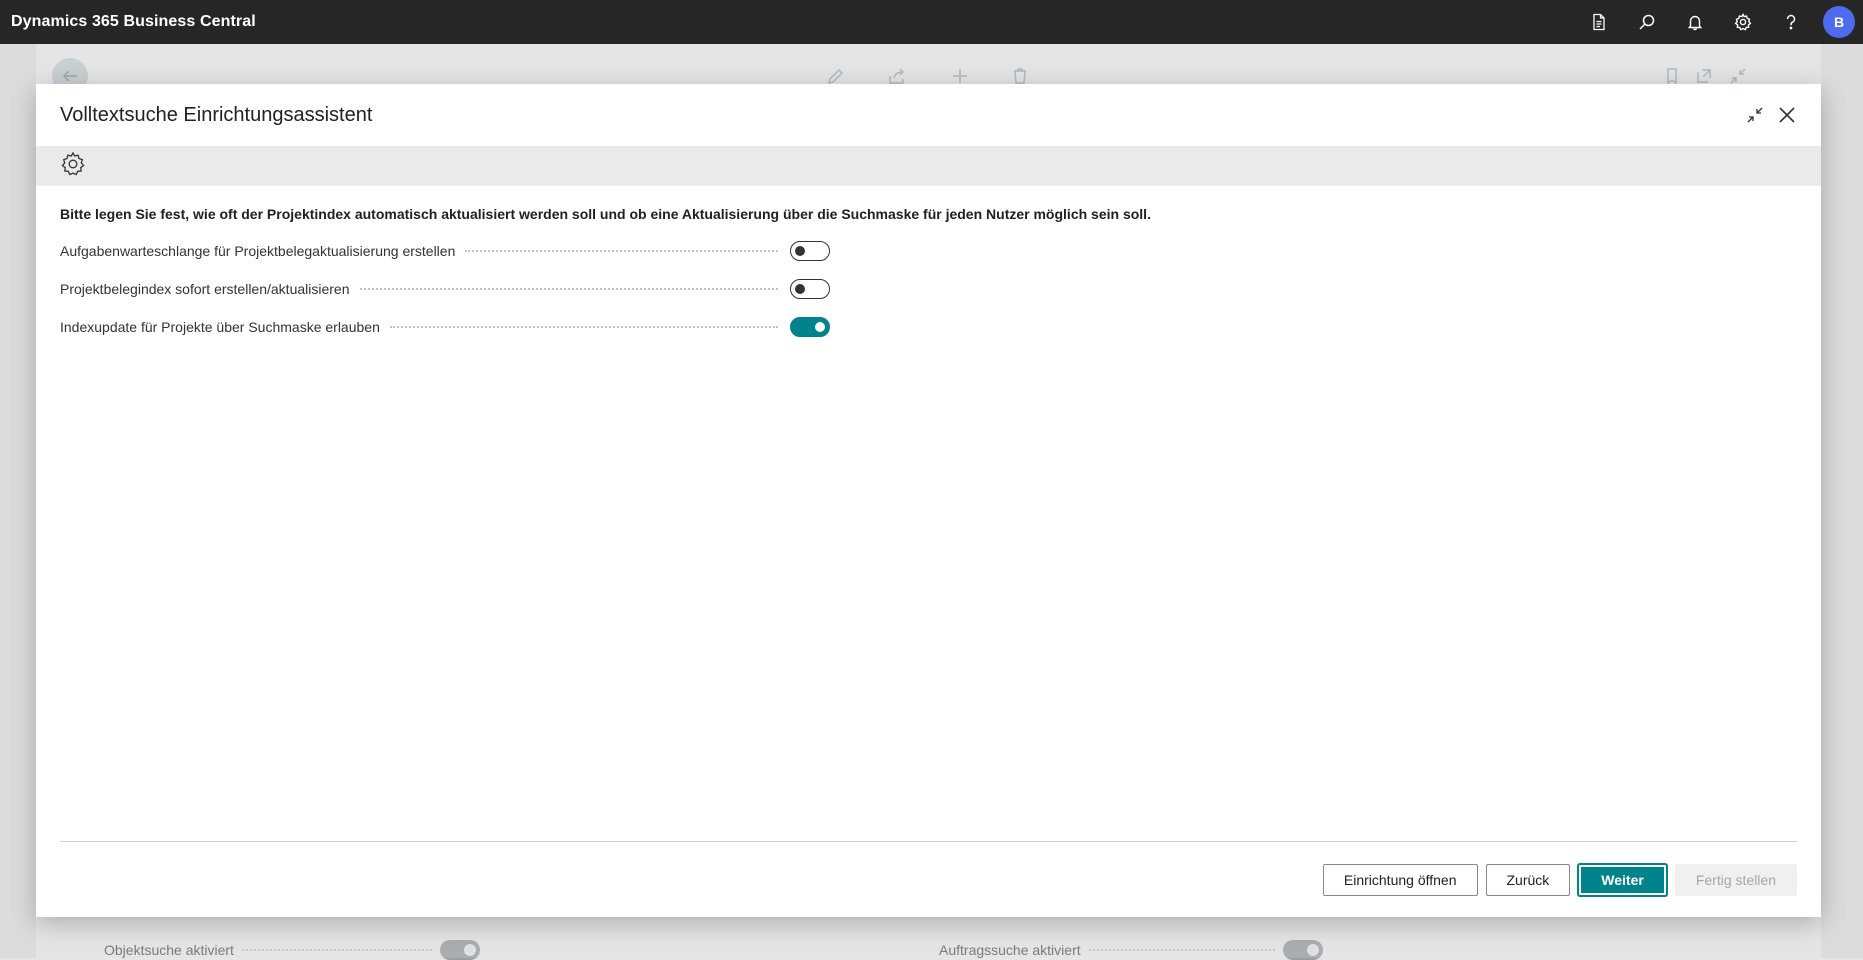 The width and height of the screenshot is (1863, 960). What do you see at coordinates (1839, 22) in the screenshot?
I see `avatar: B` at bounding box center [1839, 22].